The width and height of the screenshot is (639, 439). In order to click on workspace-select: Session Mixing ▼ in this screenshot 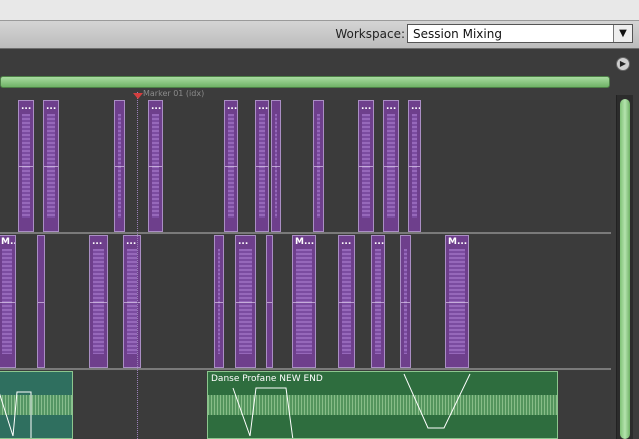, I will do `click(520, 33)`.